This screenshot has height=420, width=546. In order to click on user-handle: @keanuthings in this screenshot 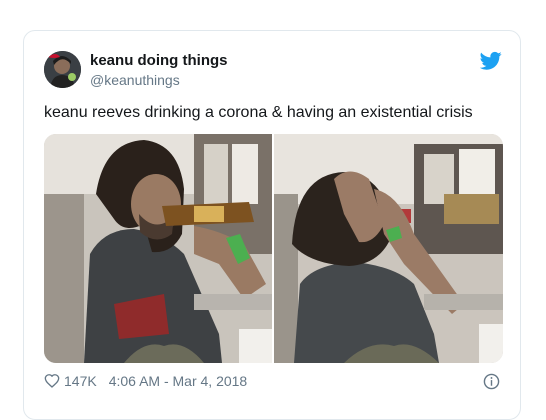, I will do `click(135, 80)`.